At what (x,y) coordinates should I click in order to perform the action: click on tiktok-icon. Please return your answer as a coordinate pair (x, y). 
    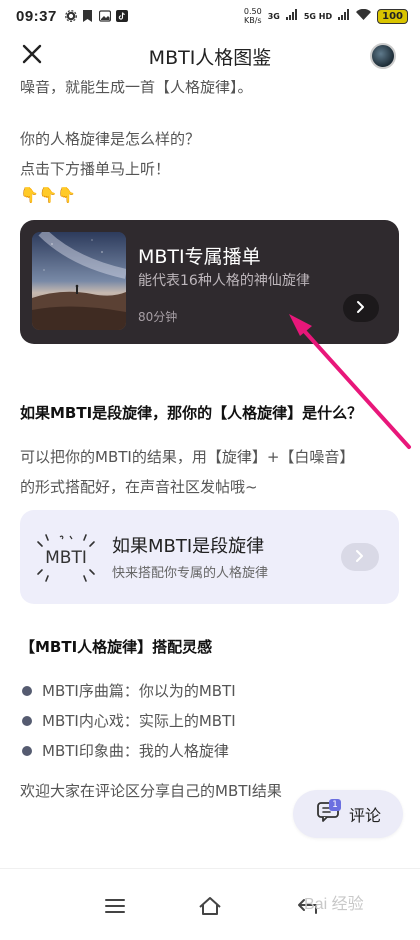
    Looking at the image, I should click on (121, 16).